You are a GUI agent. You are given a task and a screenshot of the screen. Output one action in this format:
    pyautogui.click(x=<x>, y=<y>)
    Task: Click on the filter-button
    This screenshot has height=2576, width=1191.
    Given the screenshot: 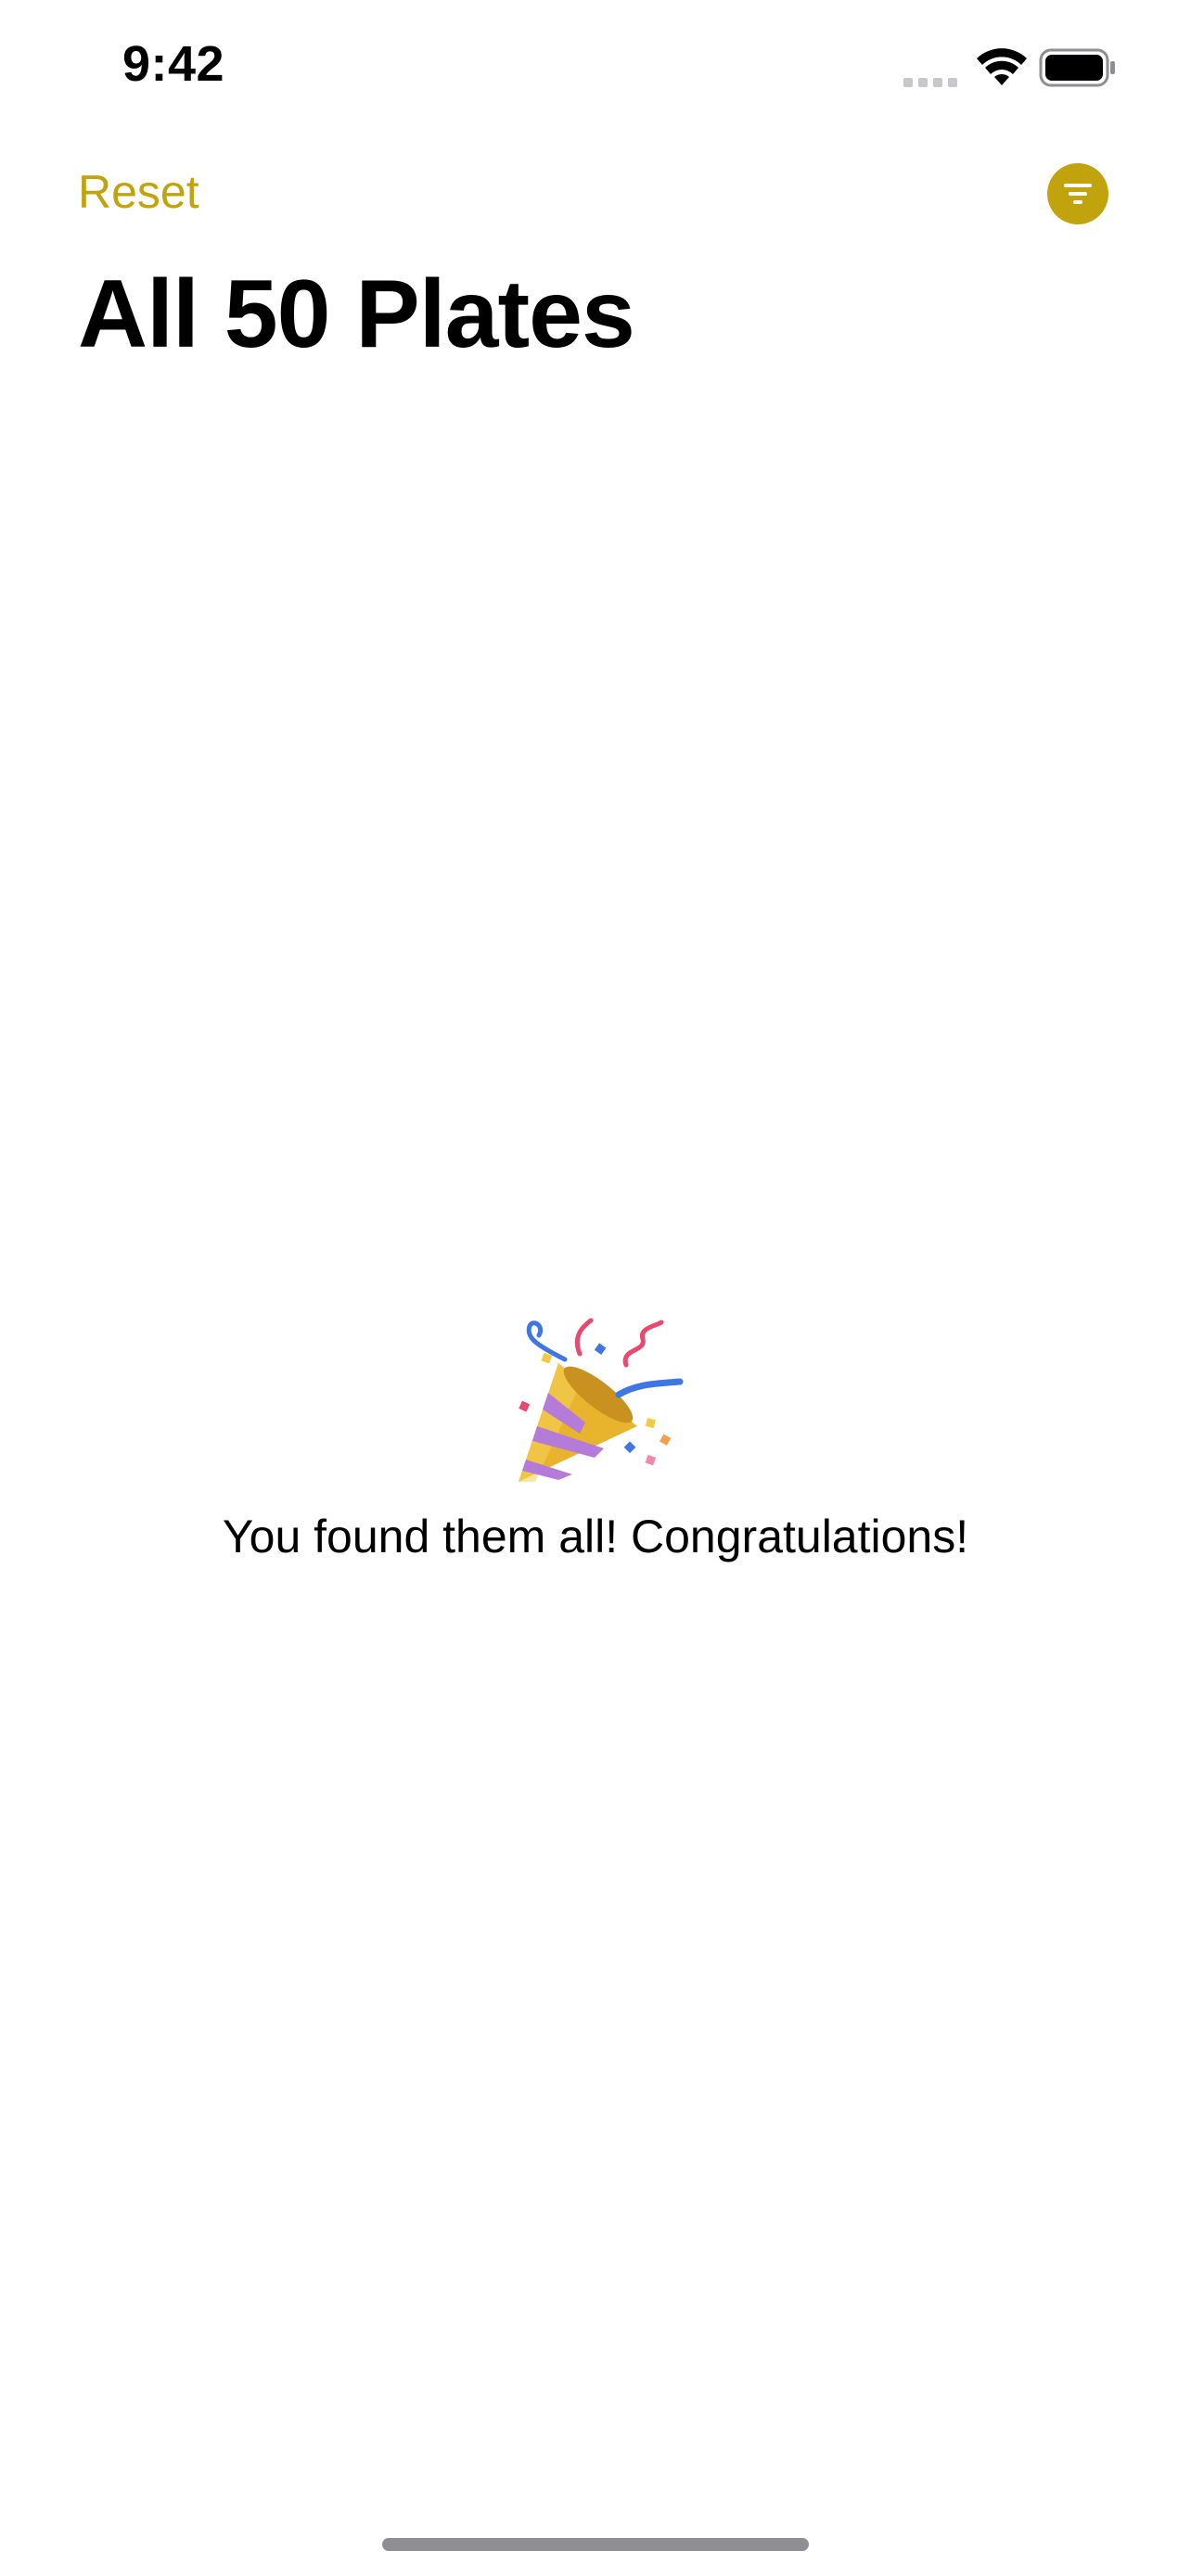 What is the action you would take?
    pyautogui.click(x=1077, y=193)
    